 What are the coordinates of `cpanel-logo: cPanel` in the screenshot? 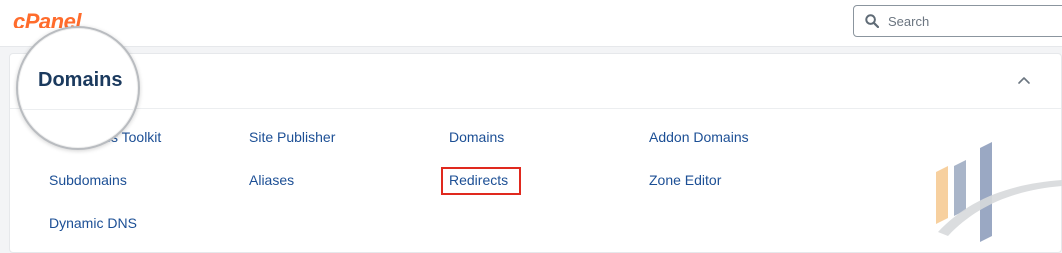 It's located at (60, 16).